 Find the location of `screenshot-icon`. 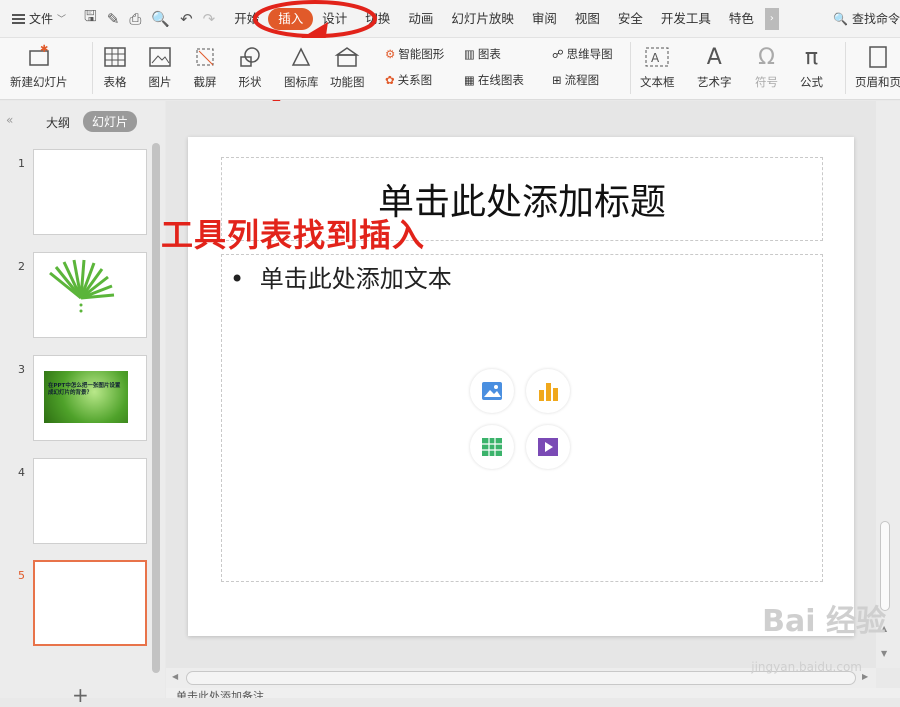

screenshot-icon is located at coordinates (205, 57).